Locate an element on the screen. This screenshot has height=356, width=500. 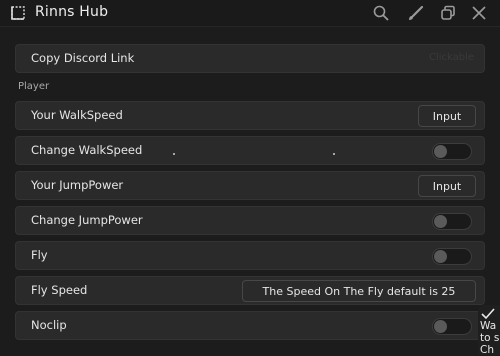
notification-line-1: Wa is located at coordinates (488, 326).